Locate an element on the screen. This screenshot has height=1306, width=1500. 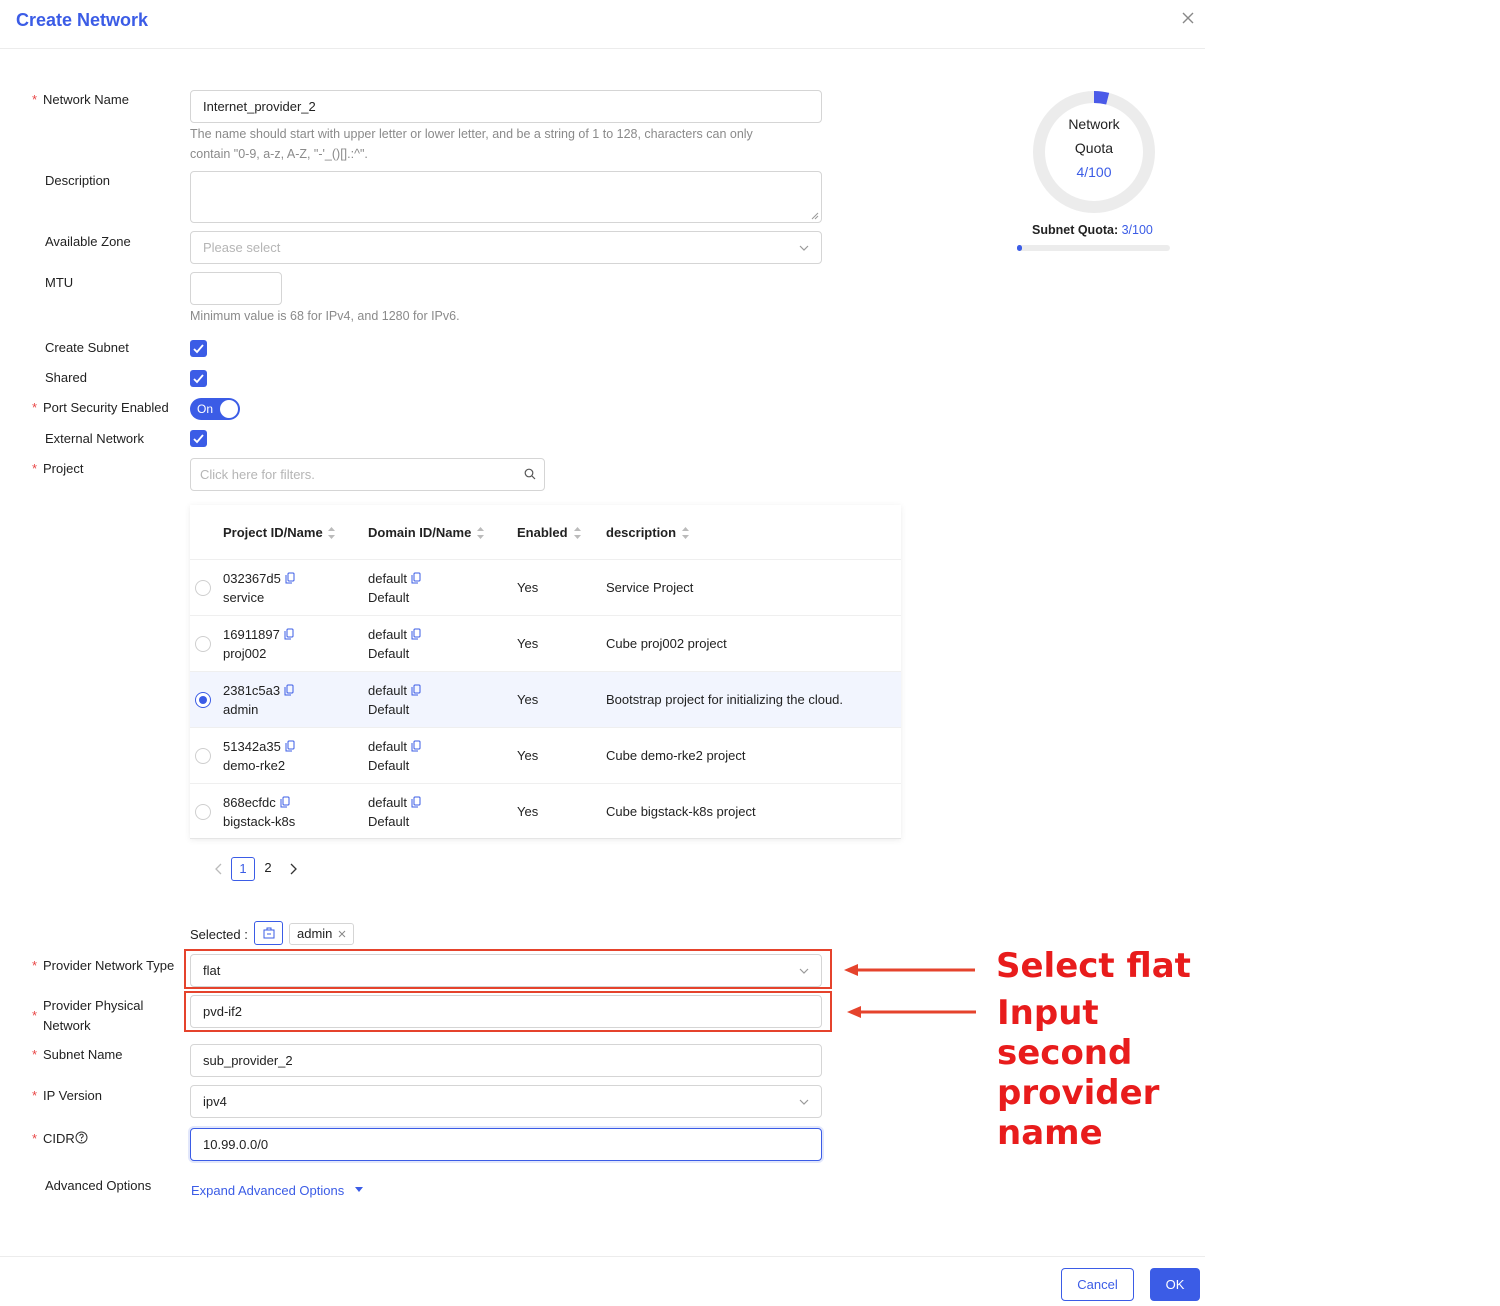
dialog-footer is located at coordinates (602, 1281).